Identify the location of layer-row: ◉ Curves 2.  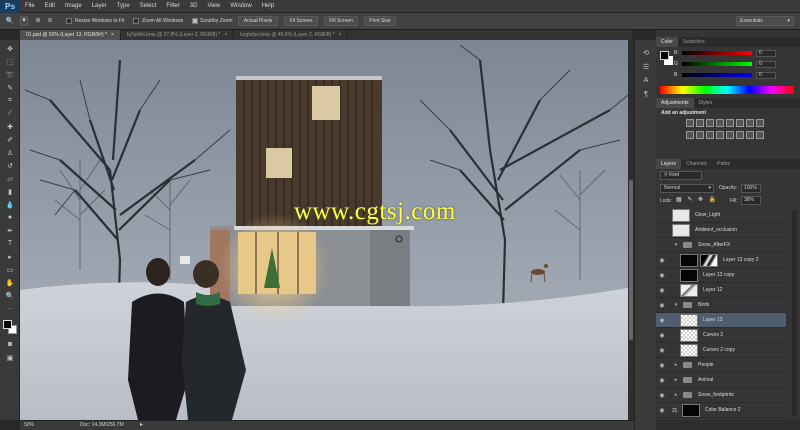
(721, 335).